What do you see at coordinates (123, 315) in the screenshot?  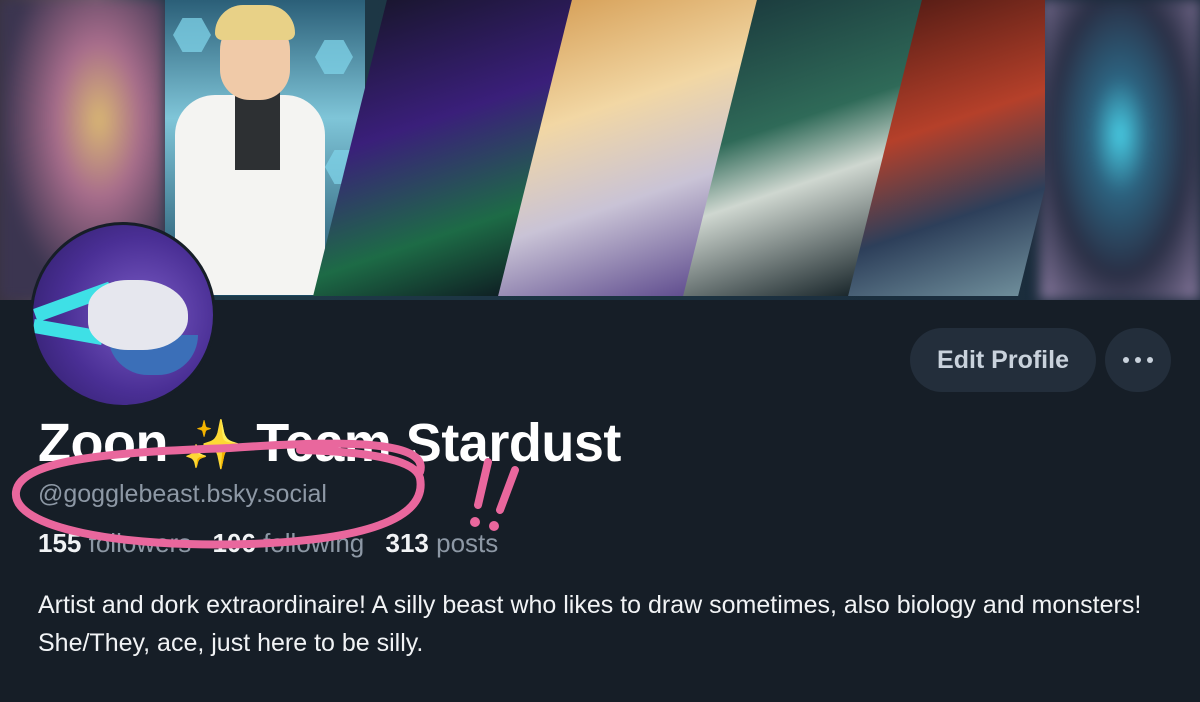 I see `profile-avatar` at bounding box center [123, 315].